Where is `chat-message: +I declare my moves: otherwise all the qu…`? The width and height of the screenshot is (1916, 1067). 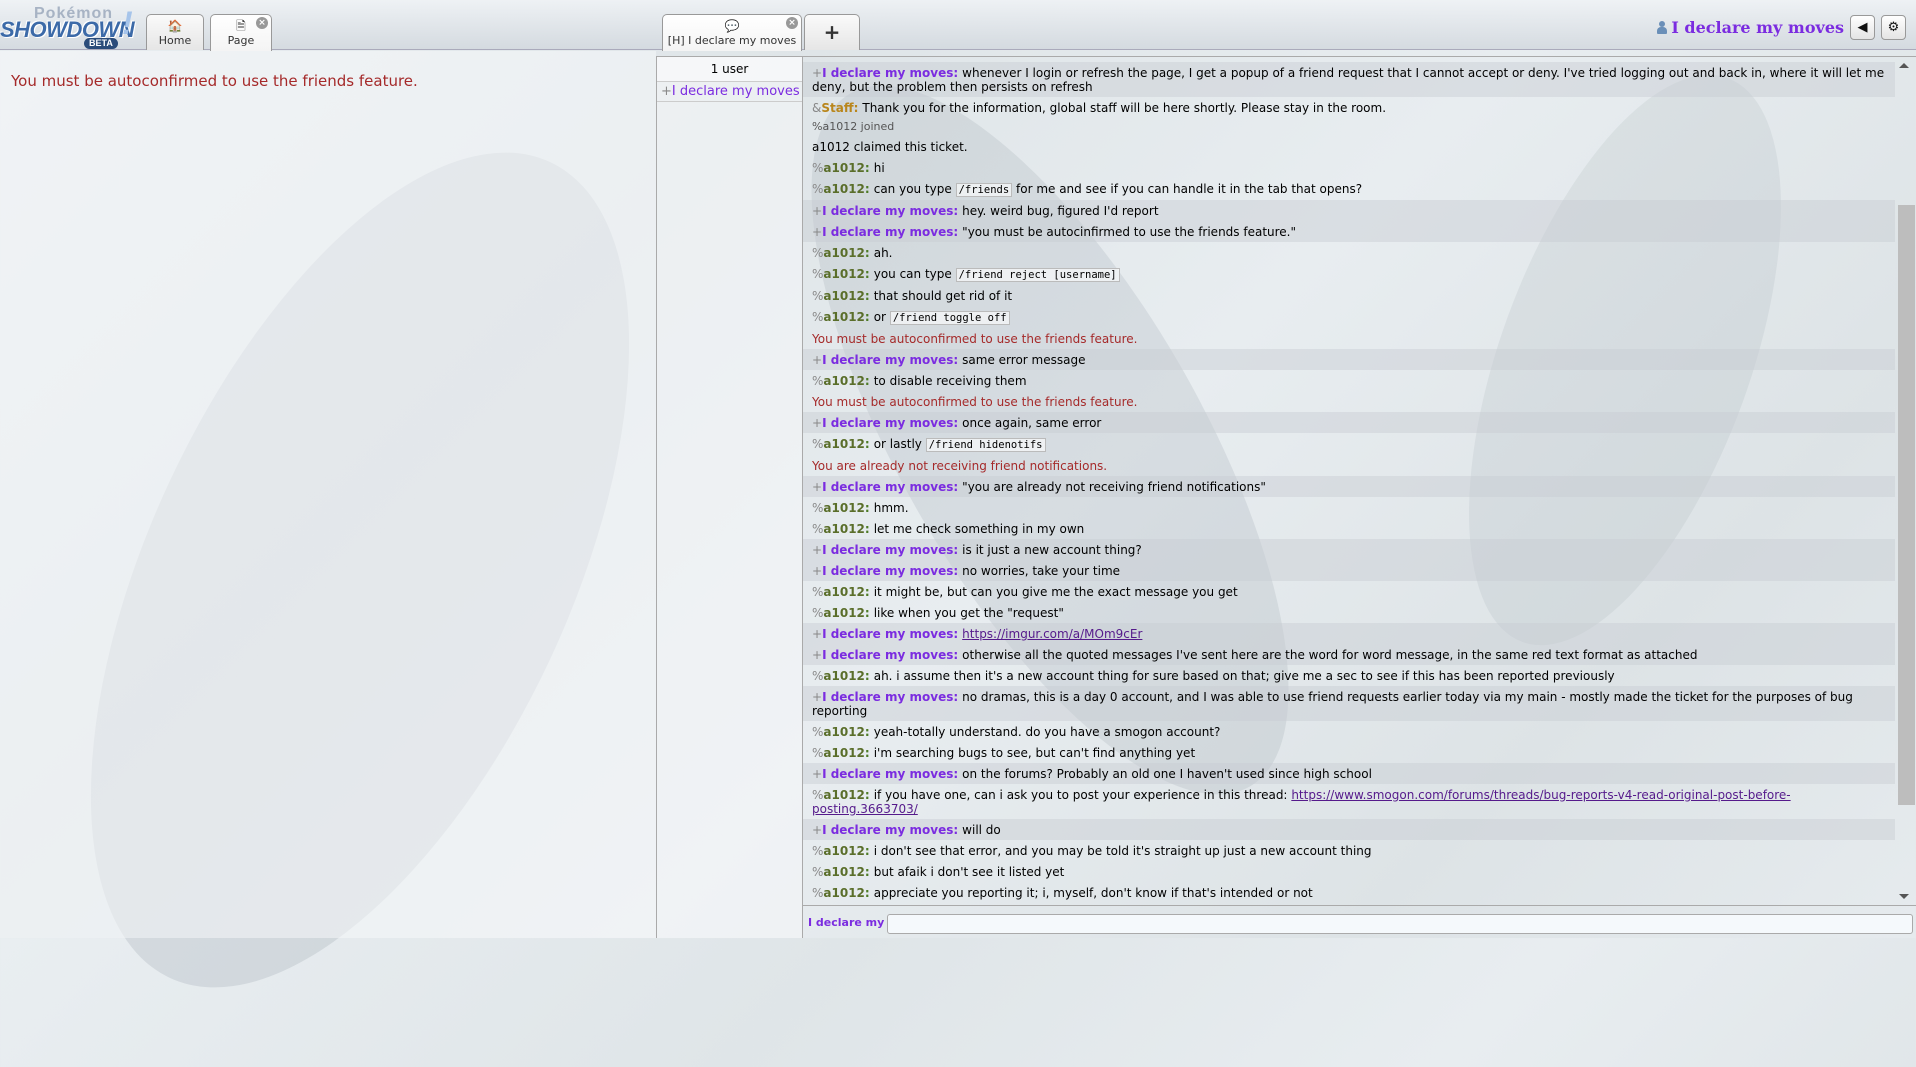
chat-message: +I declare my moves: otherwise all the qu… is located at coordinates (1349, 654).